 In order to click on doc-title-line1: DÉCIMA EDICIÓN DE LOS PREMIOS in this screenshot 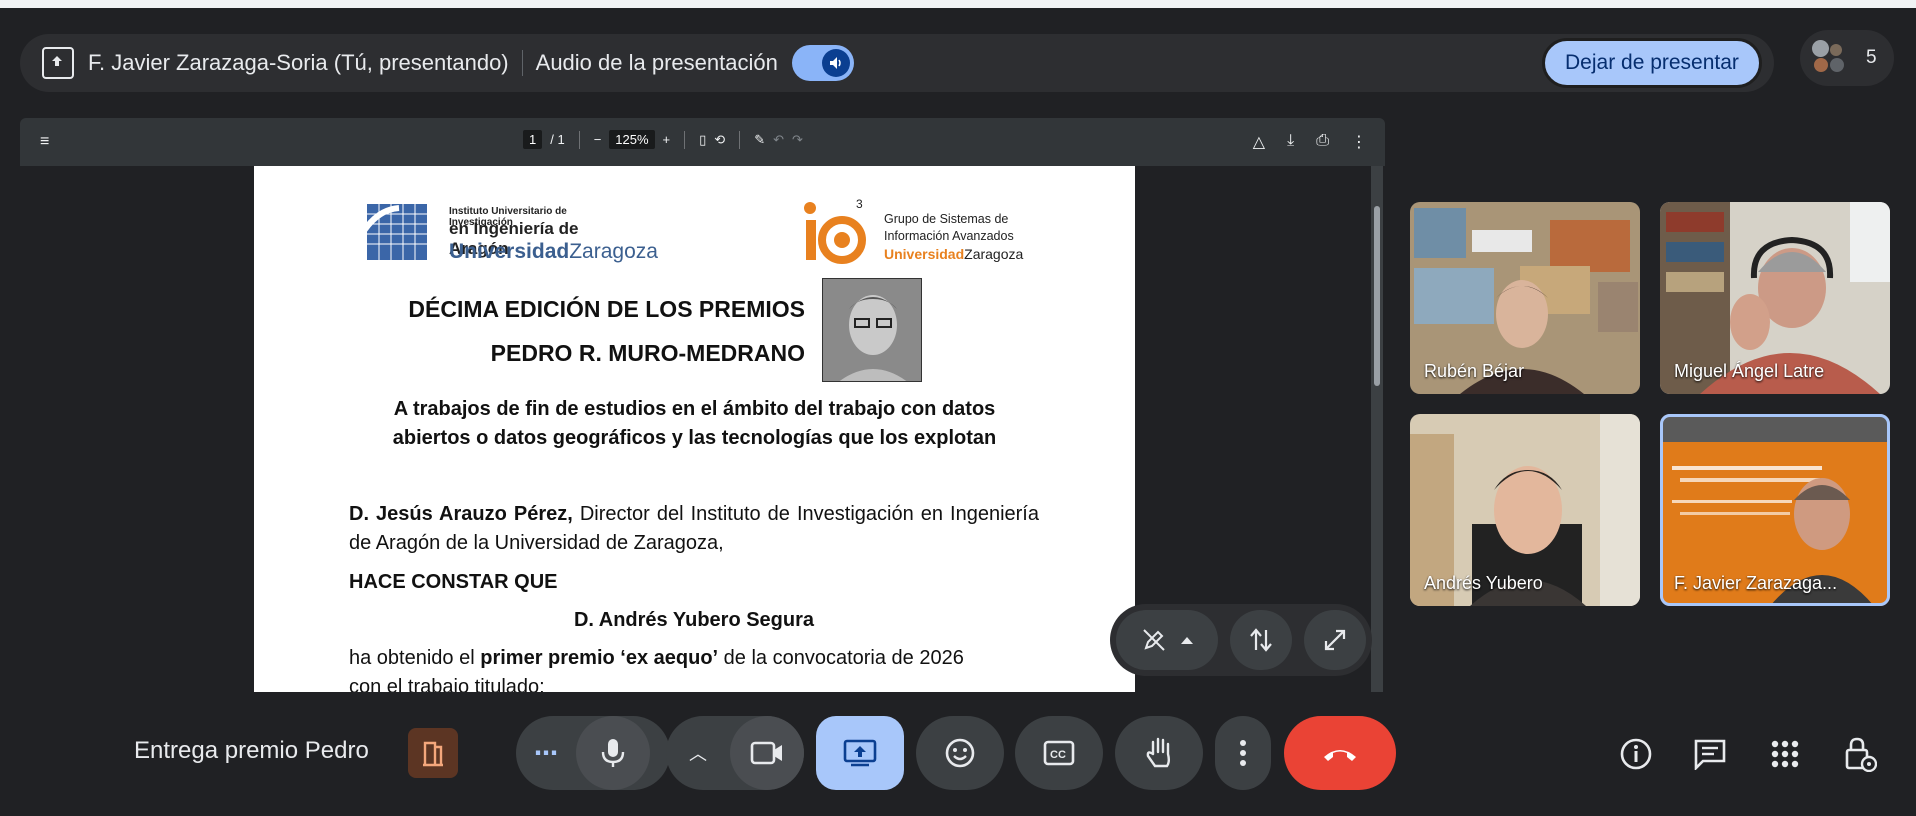, I will do `click(606, 309)`.